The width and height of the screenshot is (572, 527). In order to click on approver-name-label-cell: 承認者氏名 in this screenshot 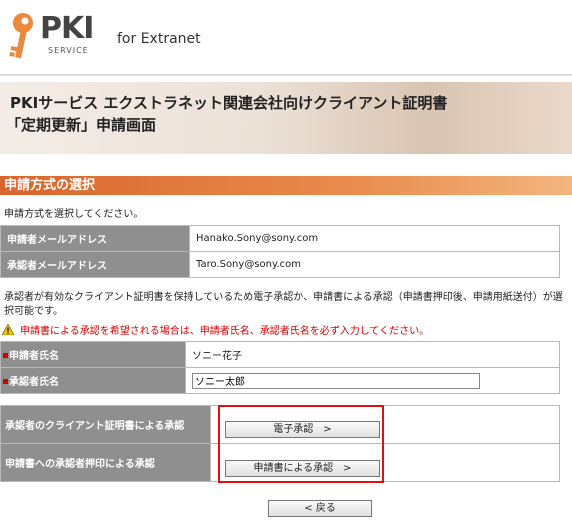, I will do `click(93, 380)`.